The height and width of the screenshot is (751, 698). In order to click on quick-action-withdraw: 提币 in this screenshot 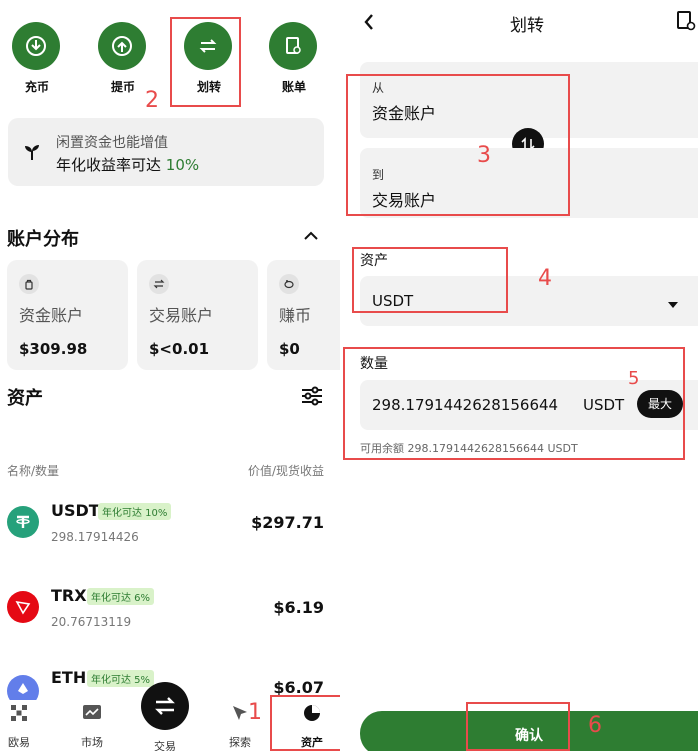, I will do `click(123, 58)`.